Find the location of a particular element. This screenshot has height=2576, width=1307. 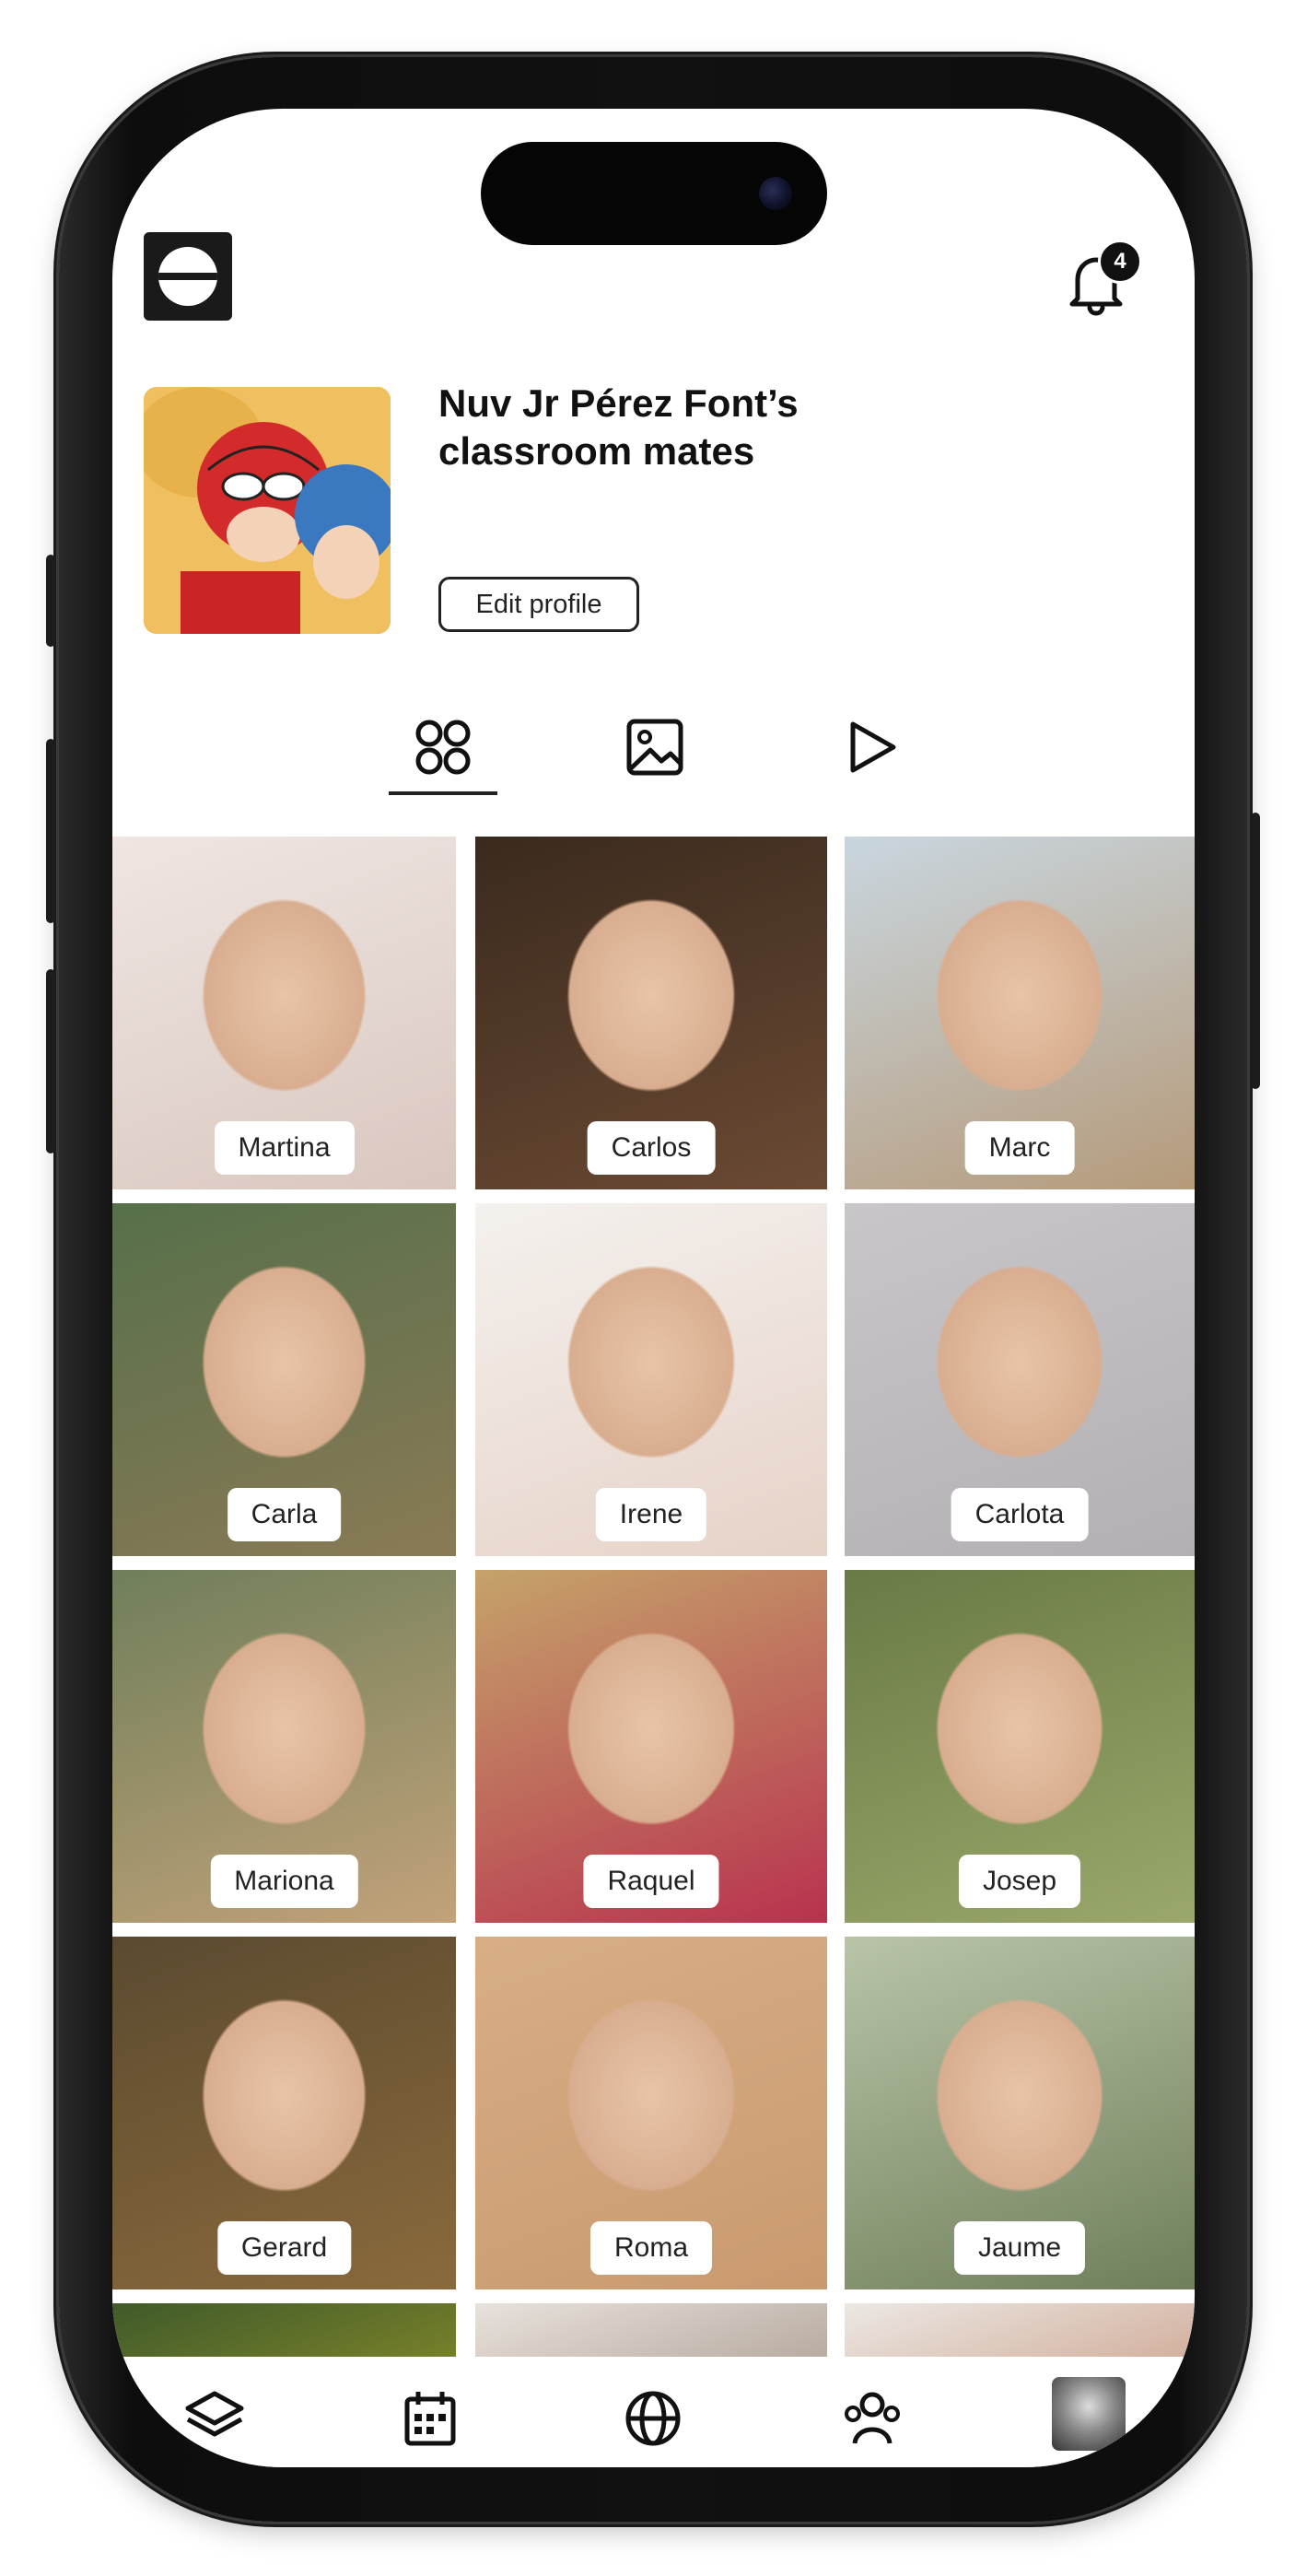

play-icon is located at coordinates (872, 747).